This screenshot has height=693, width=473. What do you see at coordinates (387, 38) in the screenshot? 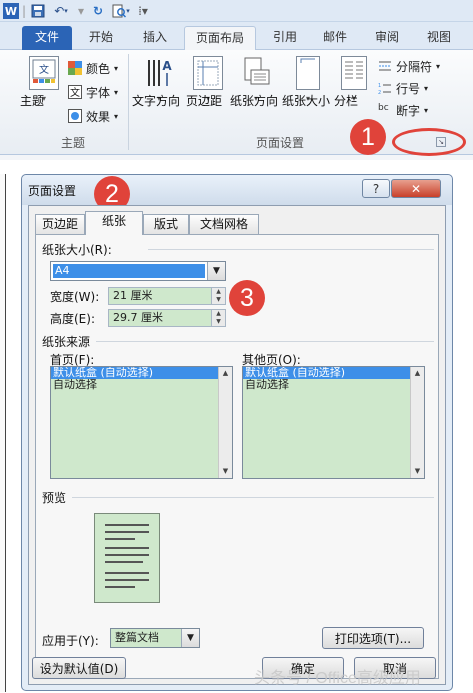
I see `tab-review: 审阅` at bounding box center [387, 38].